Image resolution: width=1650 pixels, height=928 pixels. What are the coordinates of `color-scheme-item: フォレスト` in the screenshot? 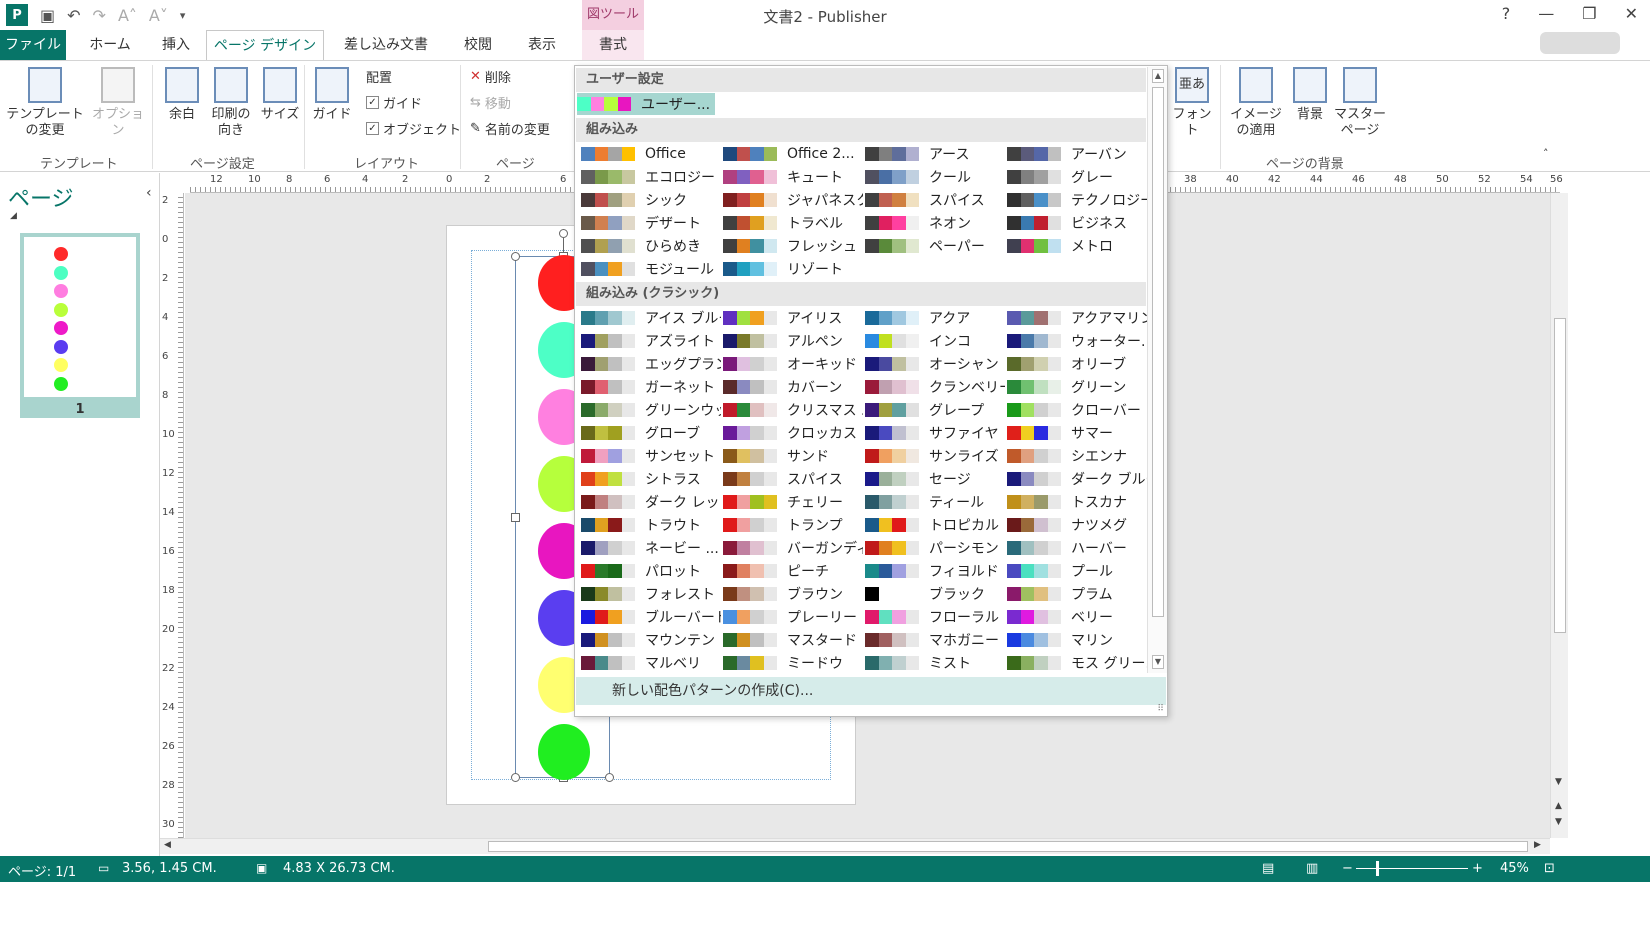 It's located at (651, 594).